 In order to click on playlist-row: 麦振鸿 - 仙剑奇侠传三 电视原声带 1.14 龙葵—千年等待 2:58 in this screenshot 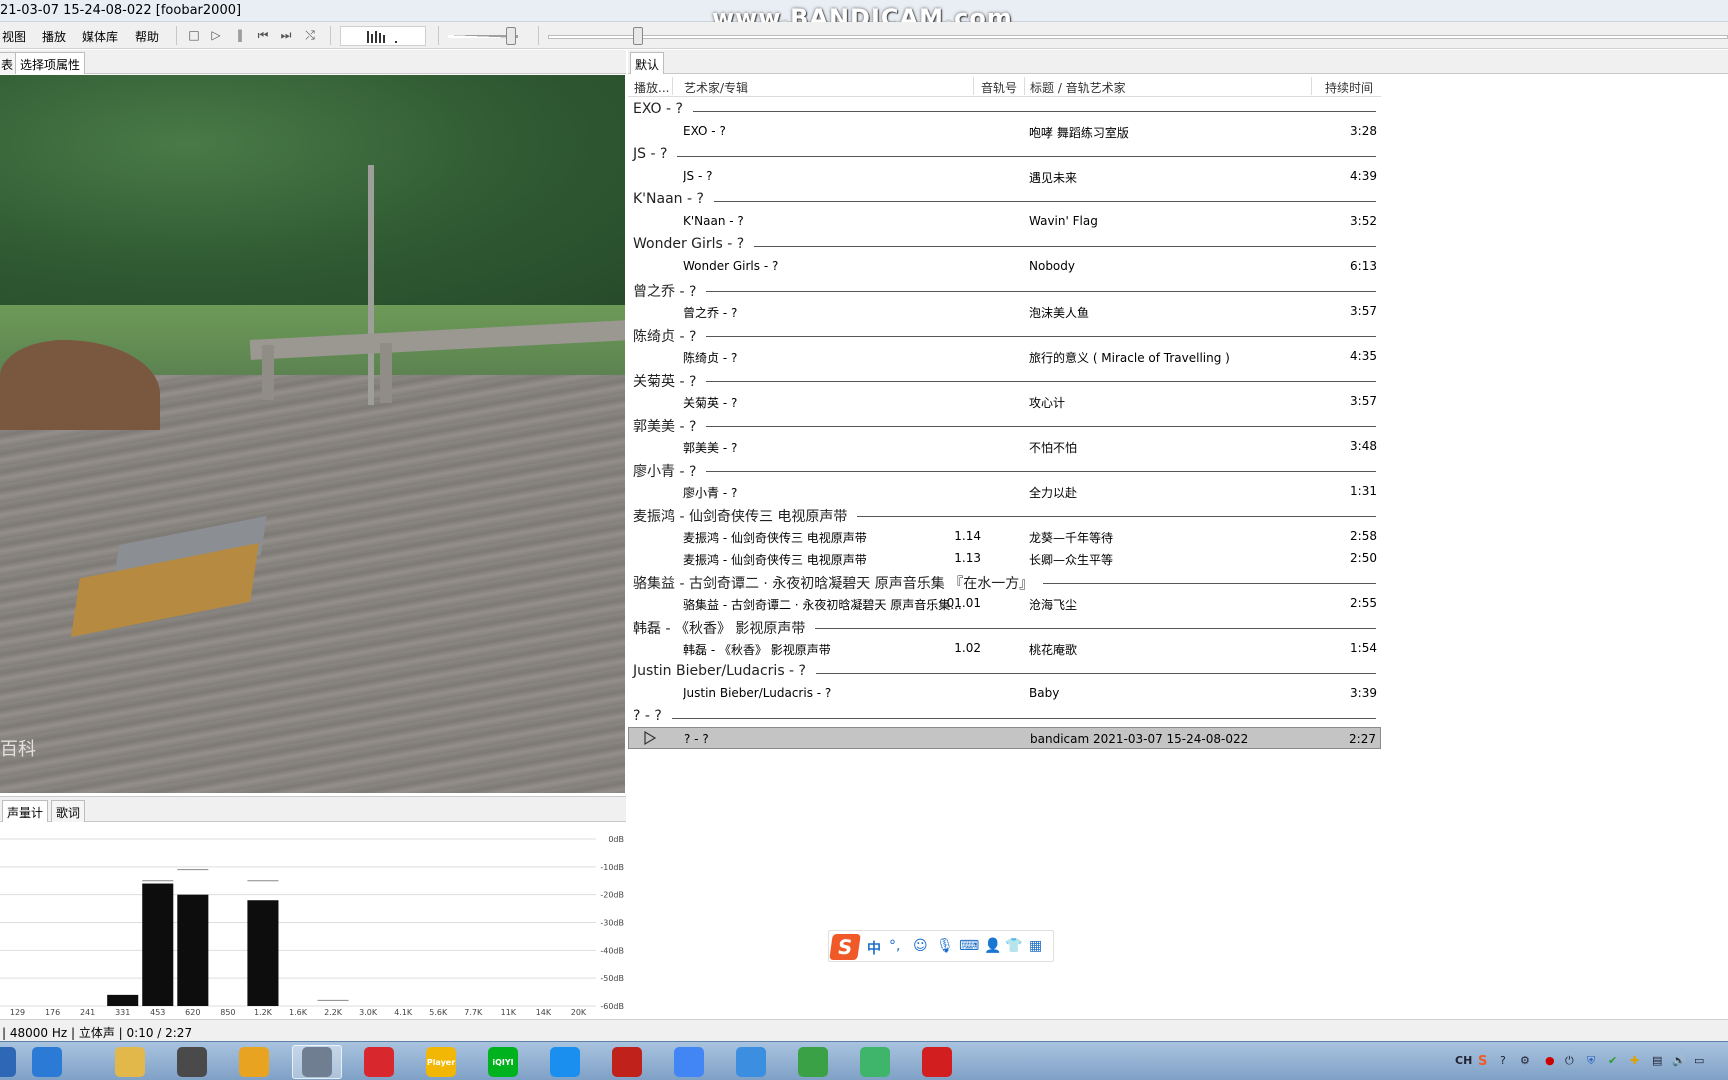, I will do `click(1004, 536)`.